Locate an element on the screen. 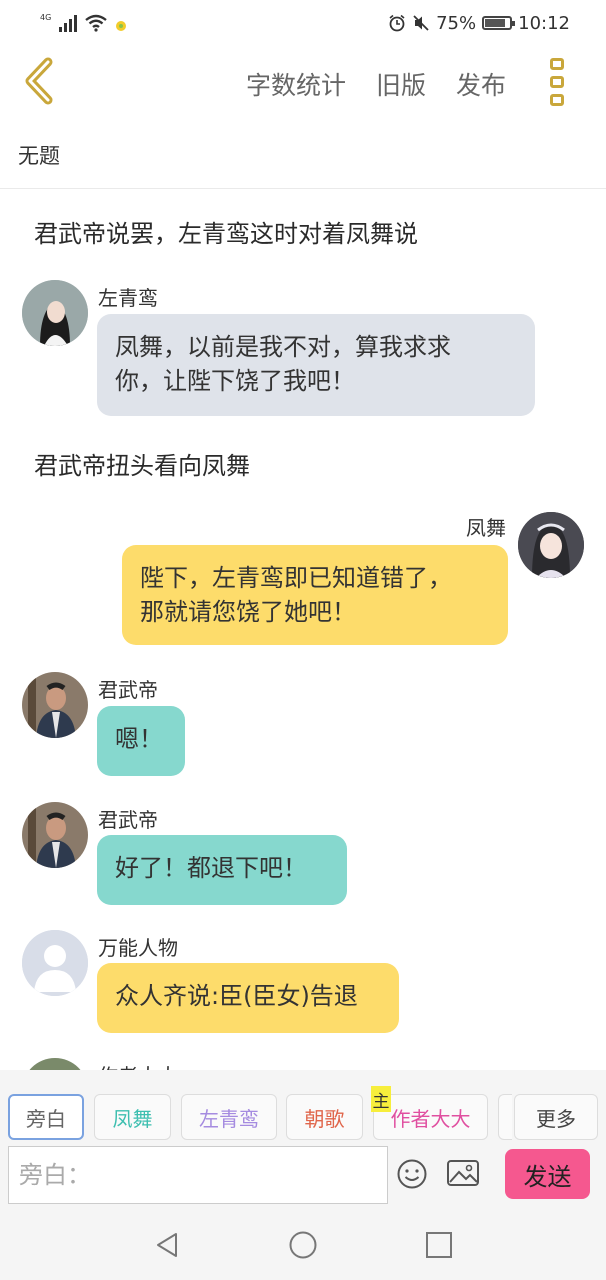 This screenshot has width=606, height=1280. old-version-button: 旧版 is located at coordinates (401, 84).